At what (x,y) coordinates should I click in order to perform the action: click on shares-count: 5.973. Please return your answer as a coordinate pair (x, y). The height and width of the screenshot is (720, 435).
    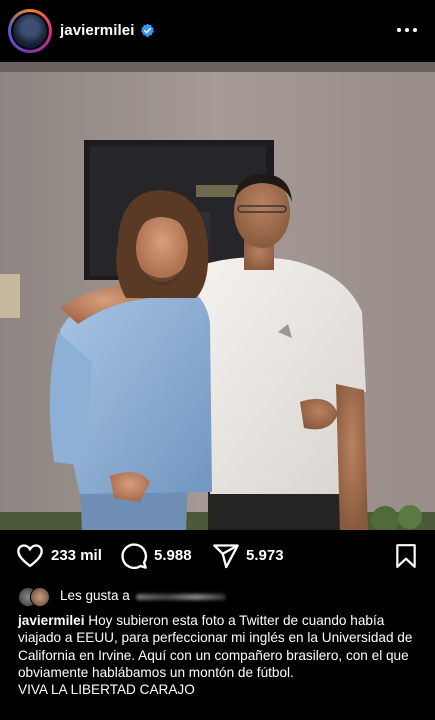
    Looking at the image, I should click on (265, 555).